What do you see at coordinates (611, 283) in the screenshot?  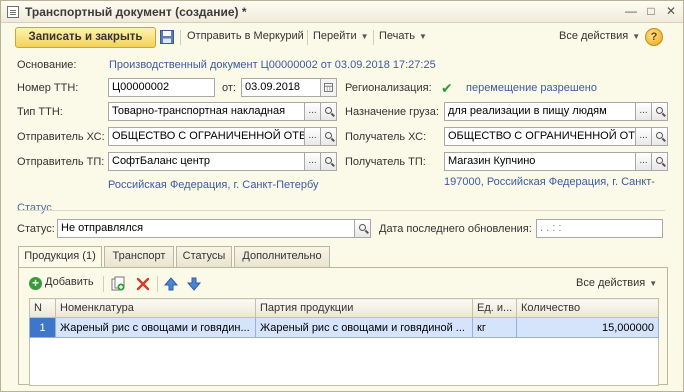 I see `products-all-actions-label: Все действия` at bounding box center [611, 283].